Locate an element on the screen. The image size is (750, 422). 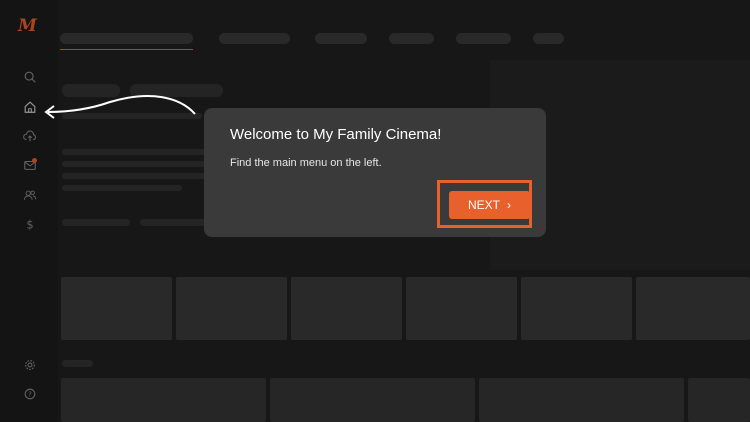
next-button: NEXT › is located at coordinates (489, 205).